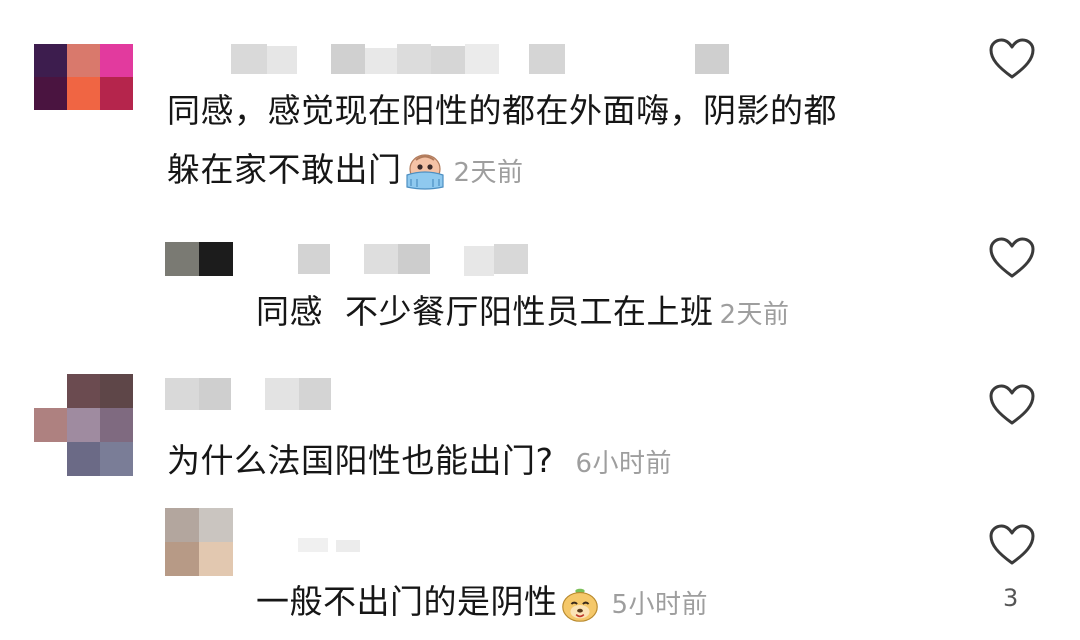 Image resolution: width=1080 pixels, height=640 pixels. Describe the element at coordinates (502, 110) in the screenshot. I see `comment-text-line-1: 同感，感觉现在阳性的都在外面嗨，阴影的都` at that location.